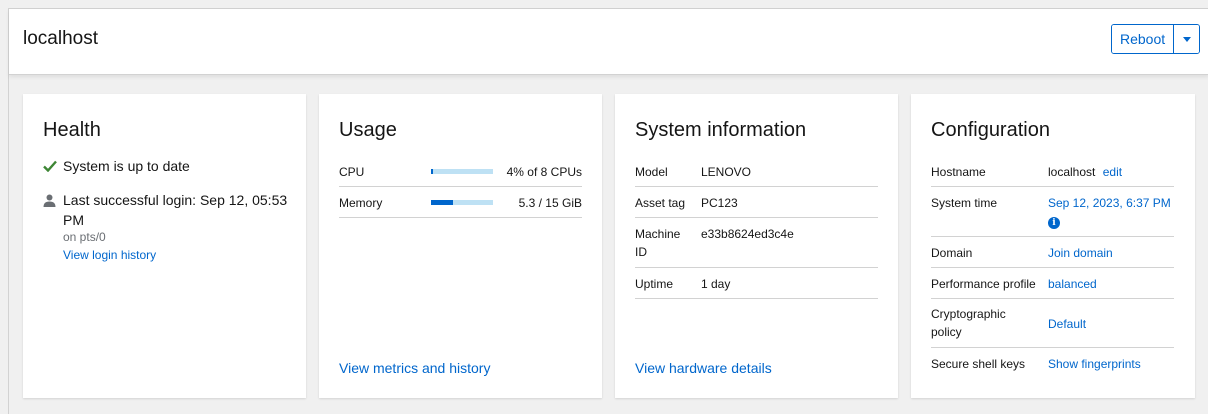  Describe the element at coordinates (1080, 253) in the screenshot. I see `join-domain-link: Join domain` at that location.